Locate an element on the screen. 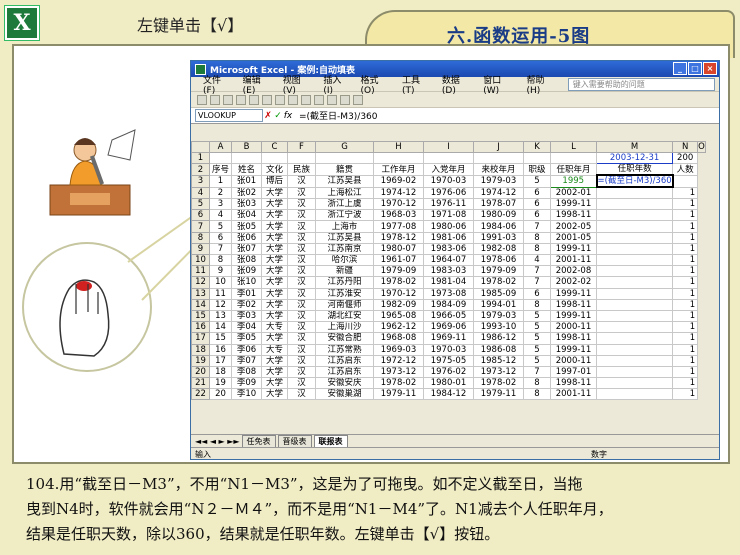 This screenshot has height=555, width=740. column-header: M is located at coordinates (634, 147).